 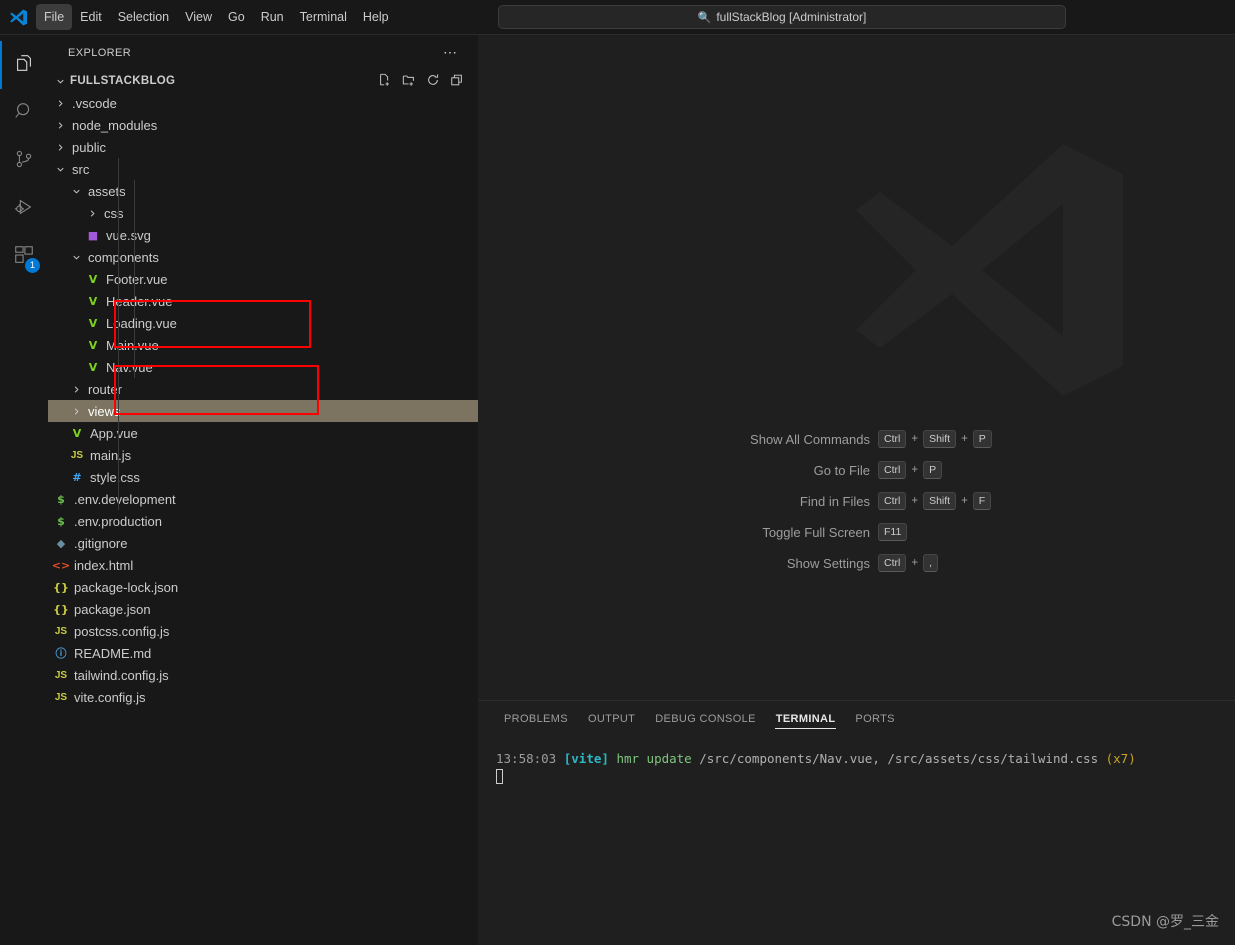 What do you see at coordinates (132, 345) in the screenshot?
I see `tree-item-label: Main.vue` at bounding box center [132, 345].